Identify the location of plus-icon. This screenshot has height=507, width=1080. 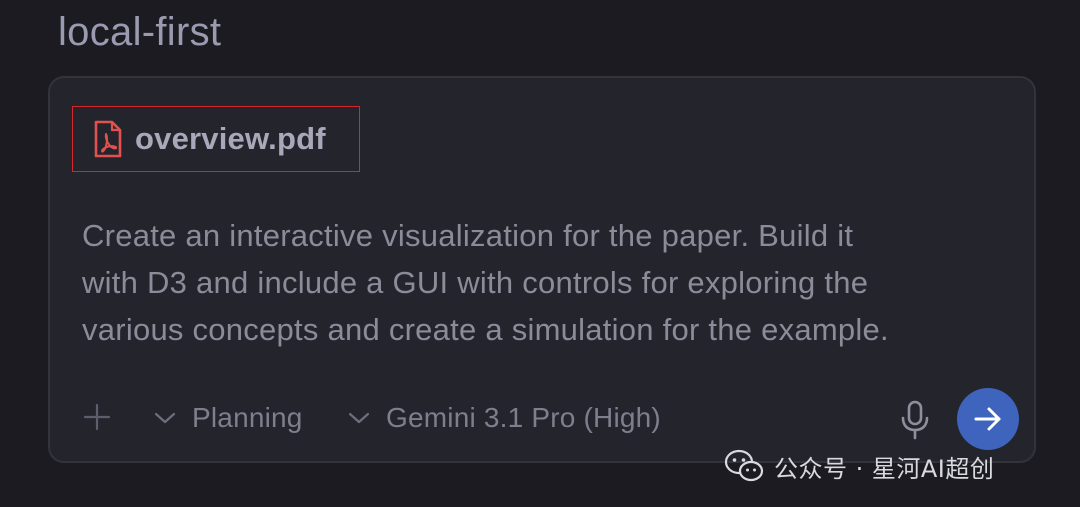
(97, 417).